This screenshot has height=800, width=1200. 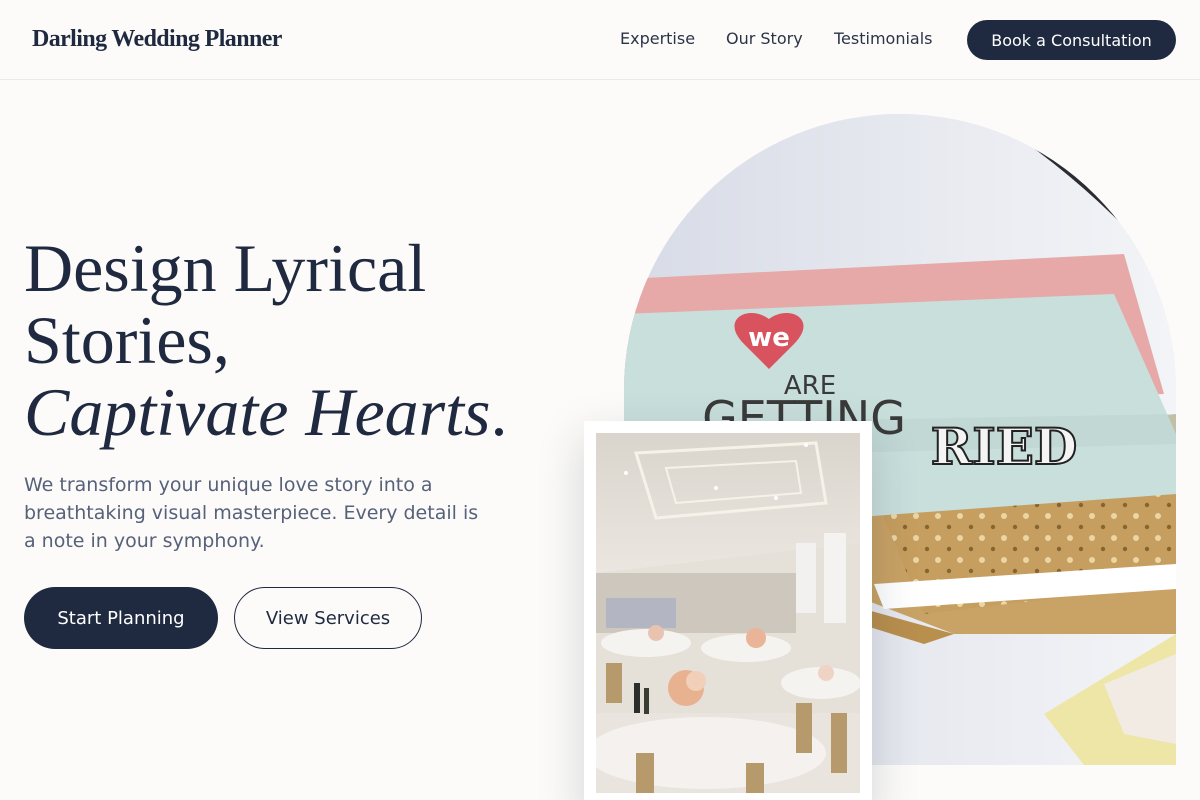 What do you see at coordinates (121, 618) in the screenshot?
I see `start-planning-button: Start Planning` at bounding box center [121, 618].